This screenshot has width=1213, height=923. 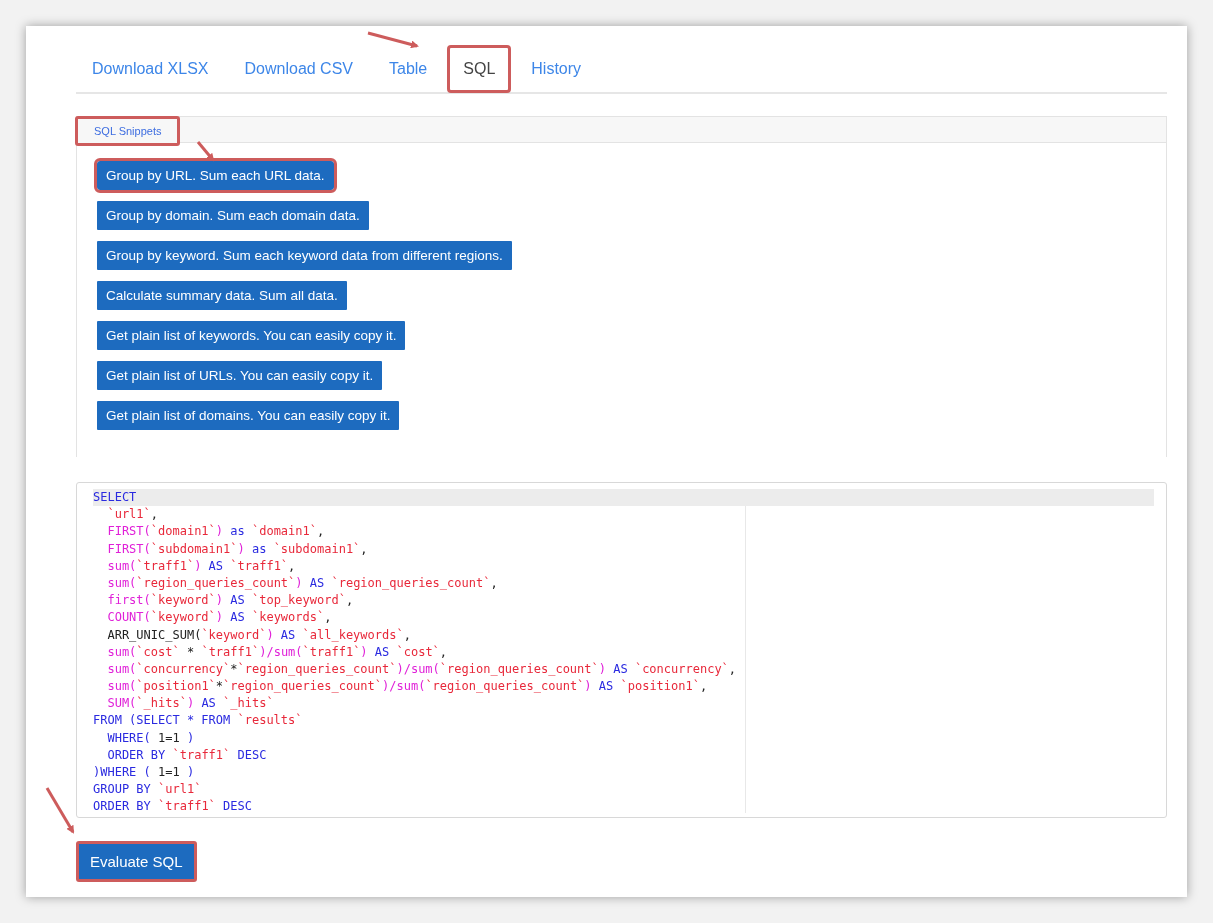 What do you see at coordinates (150, 69) in the screenshot?
I see `nav-tab: Download XLSX` at bounding box center [150, 69].